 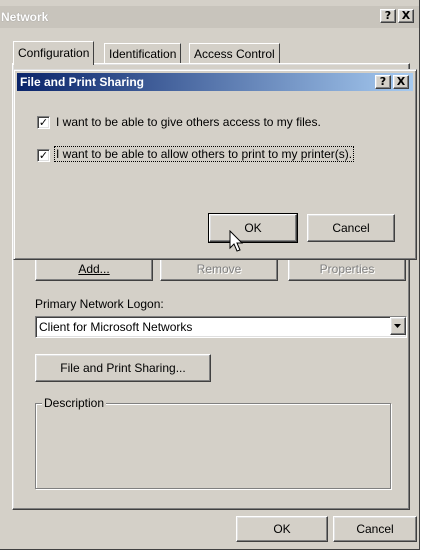 I want to click on dialog-help-button: ?, so click(x=383, y=82).